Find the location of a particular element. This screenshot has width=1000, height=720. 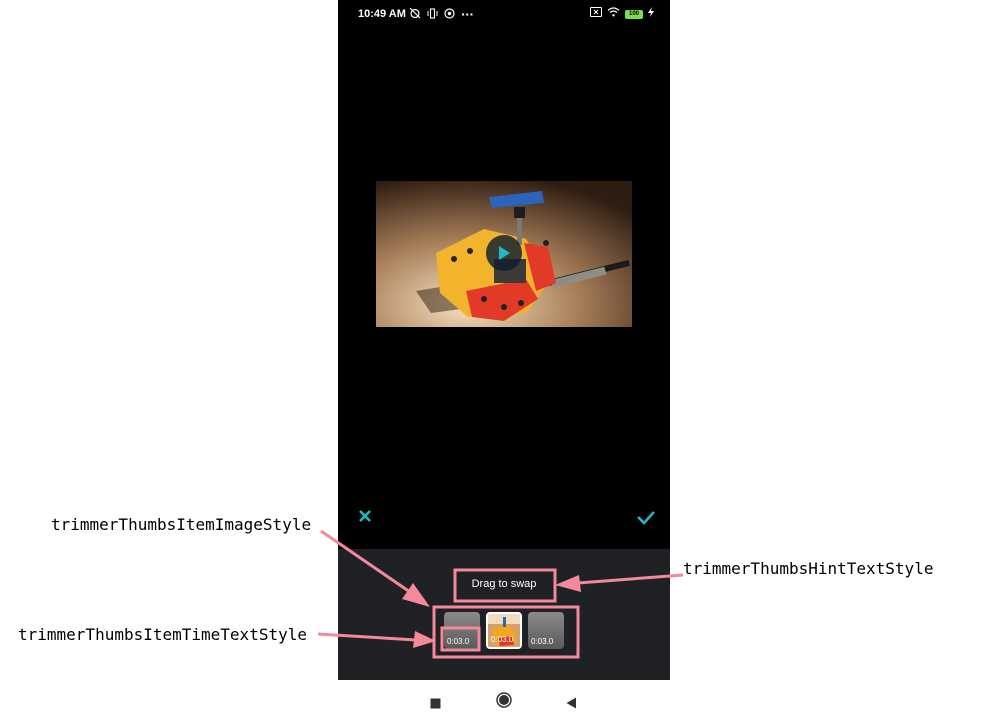

sync-icon is located at coordinates (449, 15).